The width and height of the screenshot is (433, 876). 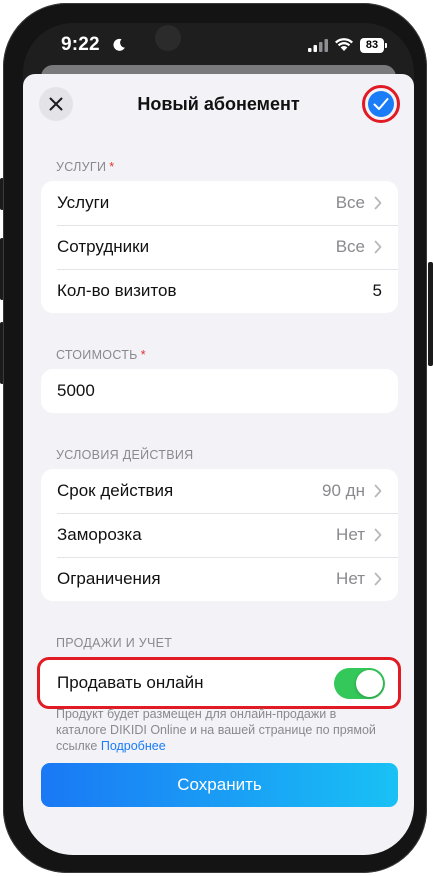 What do you see at coordinates (103, 246) in the screenshot?
I see `row-label: Сотрудники` at bounding box center [103, 246].